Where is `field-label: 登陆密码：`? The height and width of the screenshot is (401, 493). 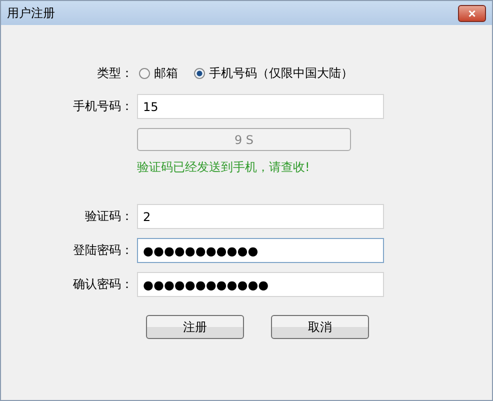 field-label: 登陆密码： is located at coordinates (102, 250).